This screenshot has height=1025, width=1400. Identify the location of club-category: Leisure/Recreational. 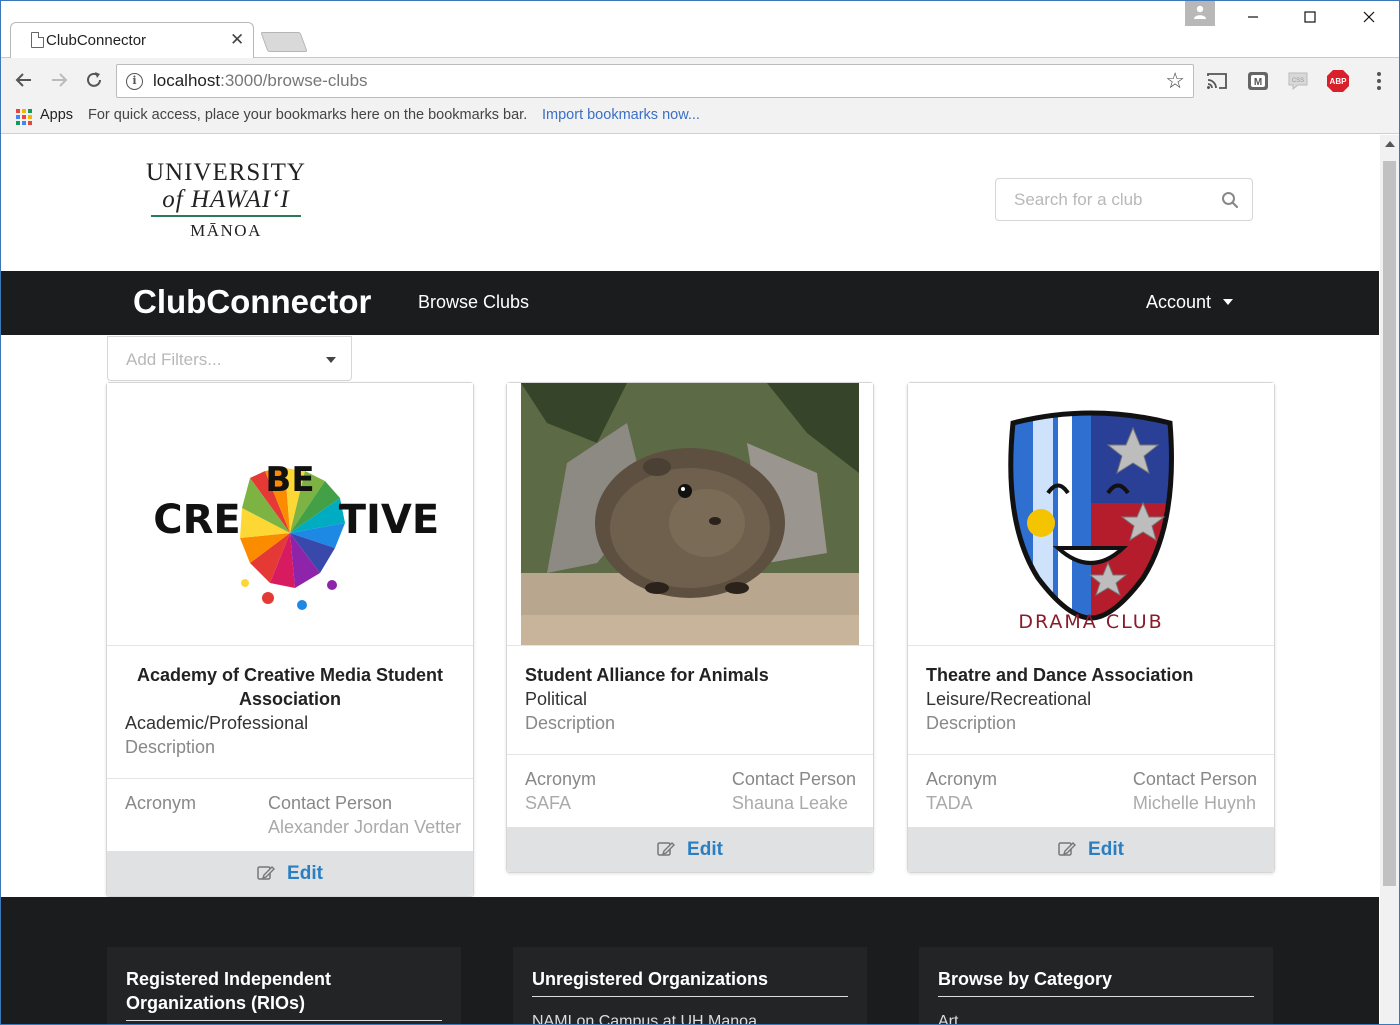
(1009, 699).